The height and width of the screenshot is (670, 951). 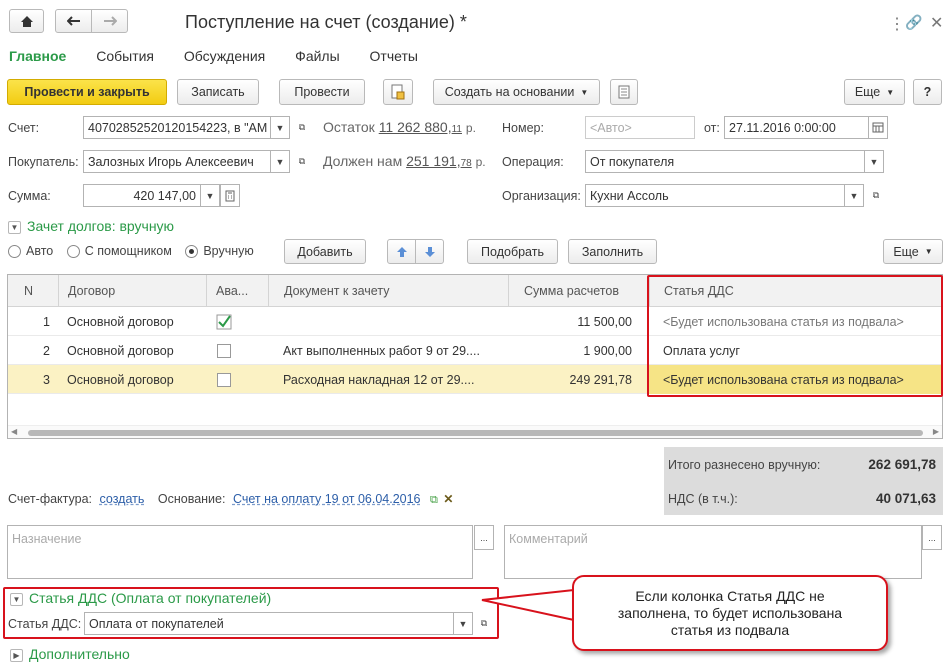 I want to click on calculator-button, so click(x=230, y=195).